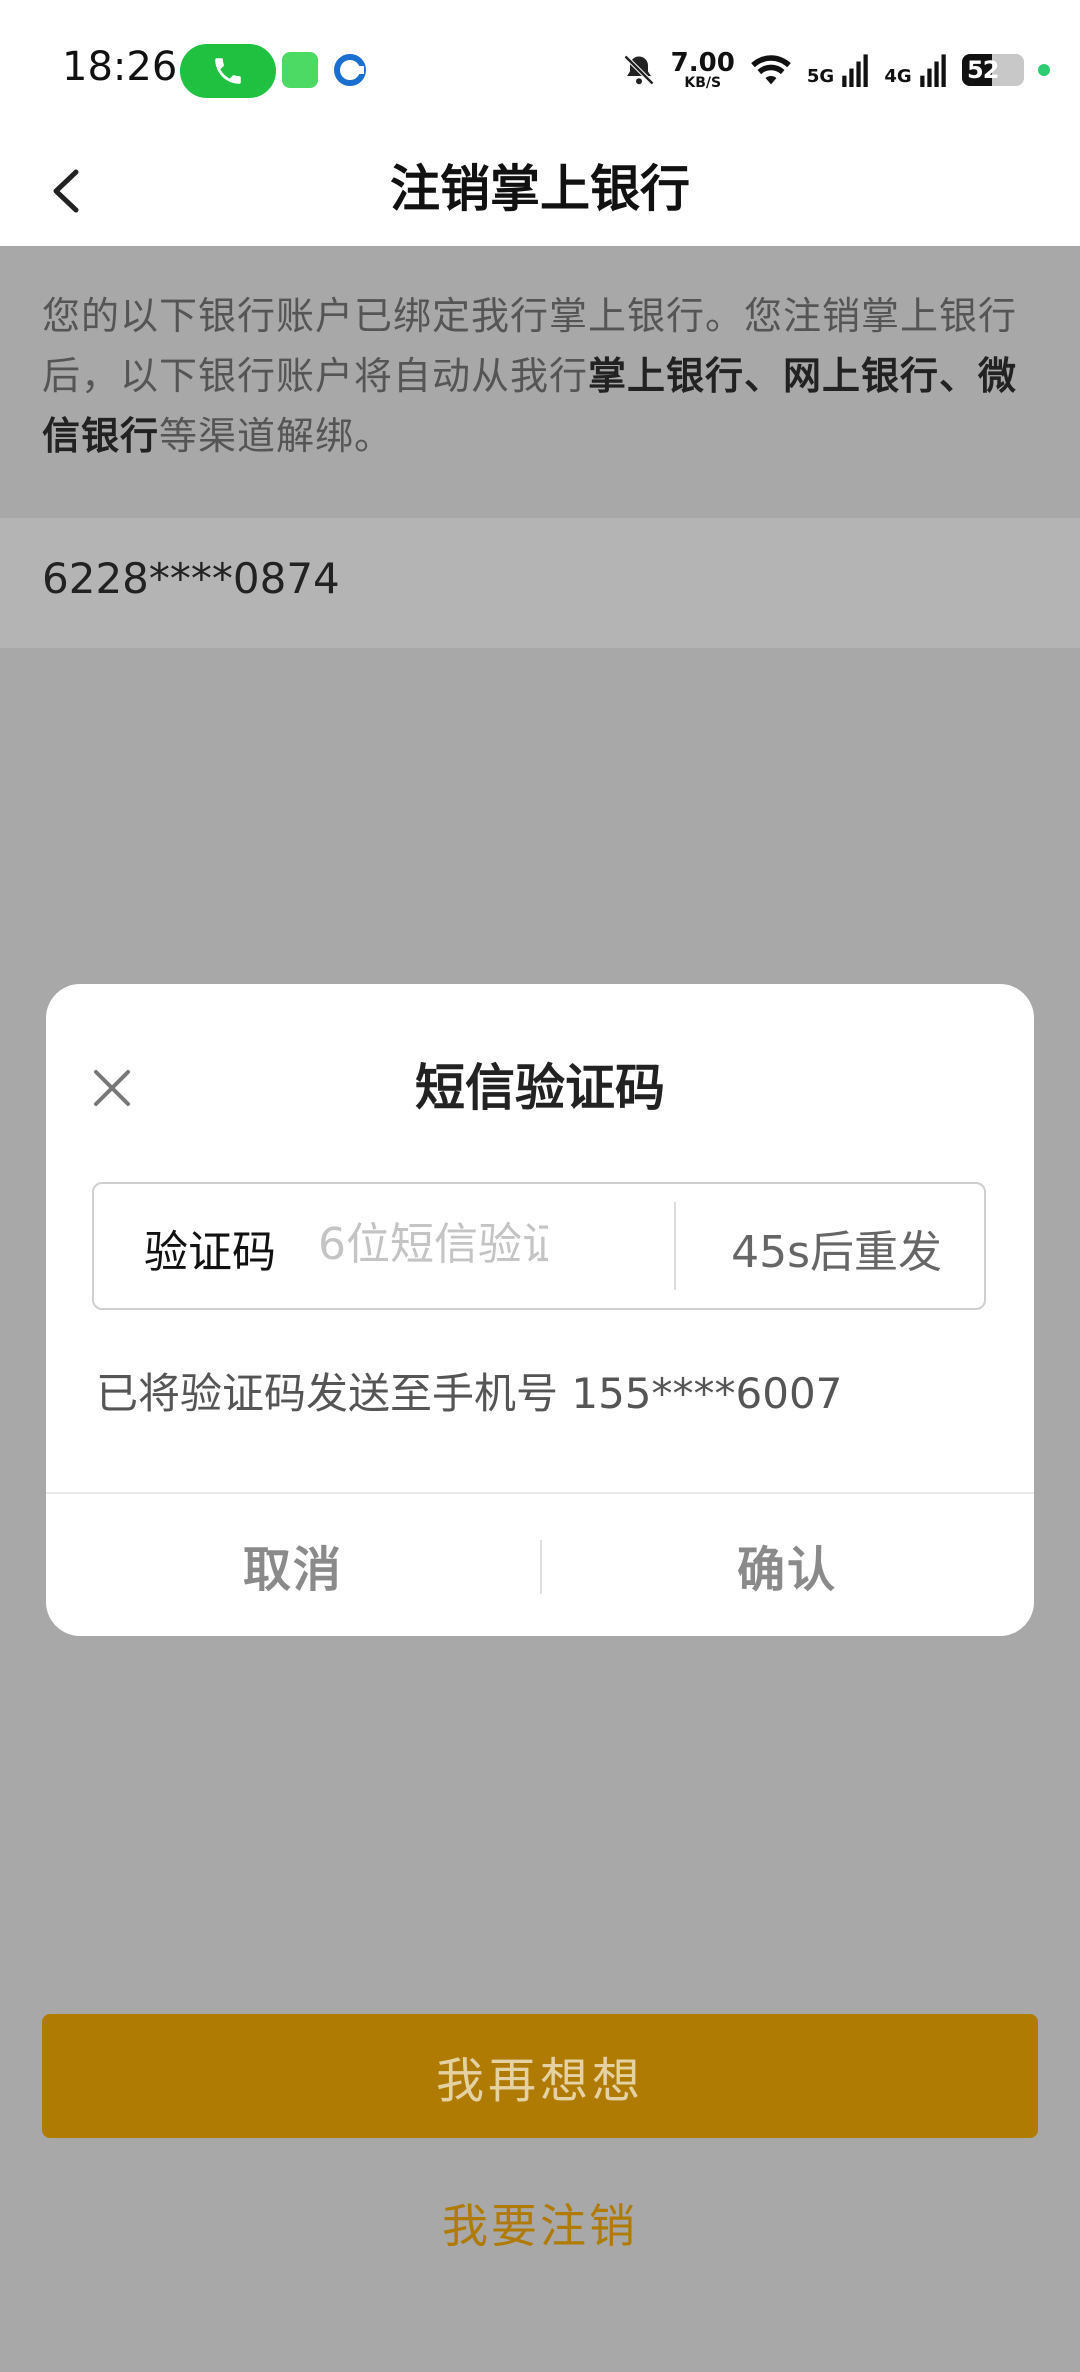 Image resolution: width=1080 pixels, height=2372 pixels. What do you see at coordinates (350, 70) in the screenshot?
I see `bank-app-icon` at bounding box center [350, 70].